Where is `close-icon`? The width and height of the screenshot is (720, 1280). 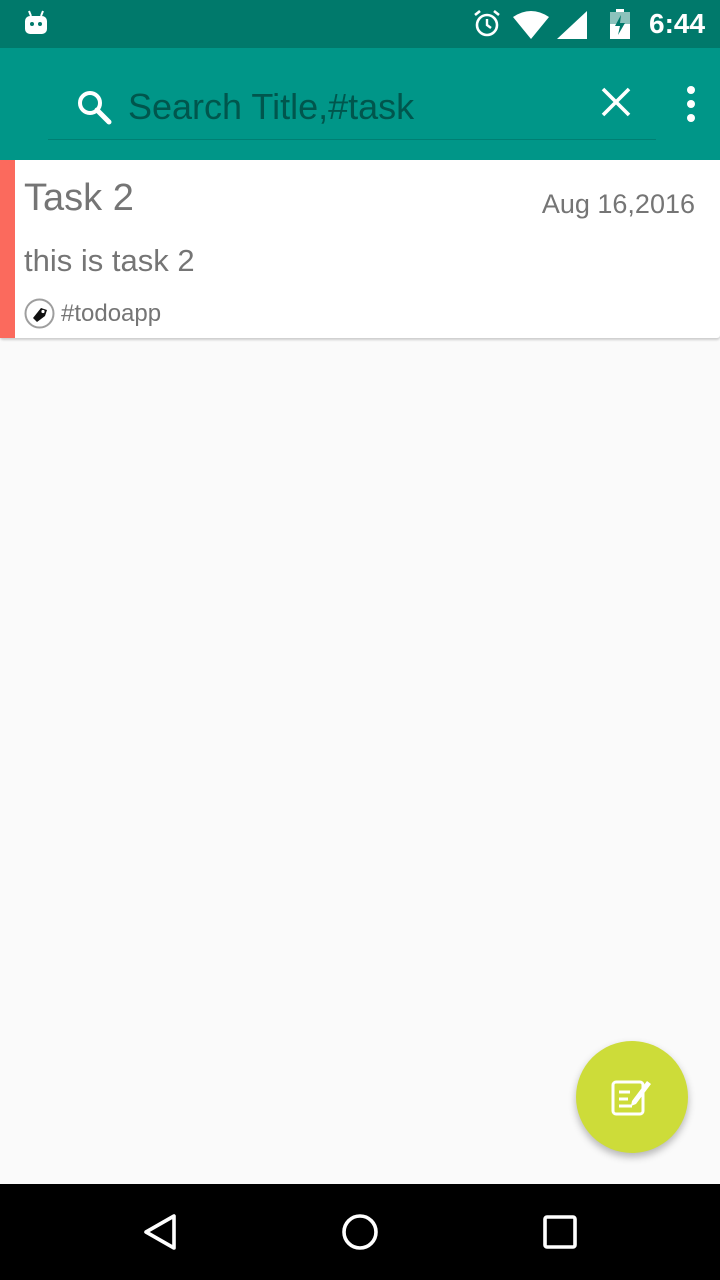 close-icon is located at coordinates (616, 102).